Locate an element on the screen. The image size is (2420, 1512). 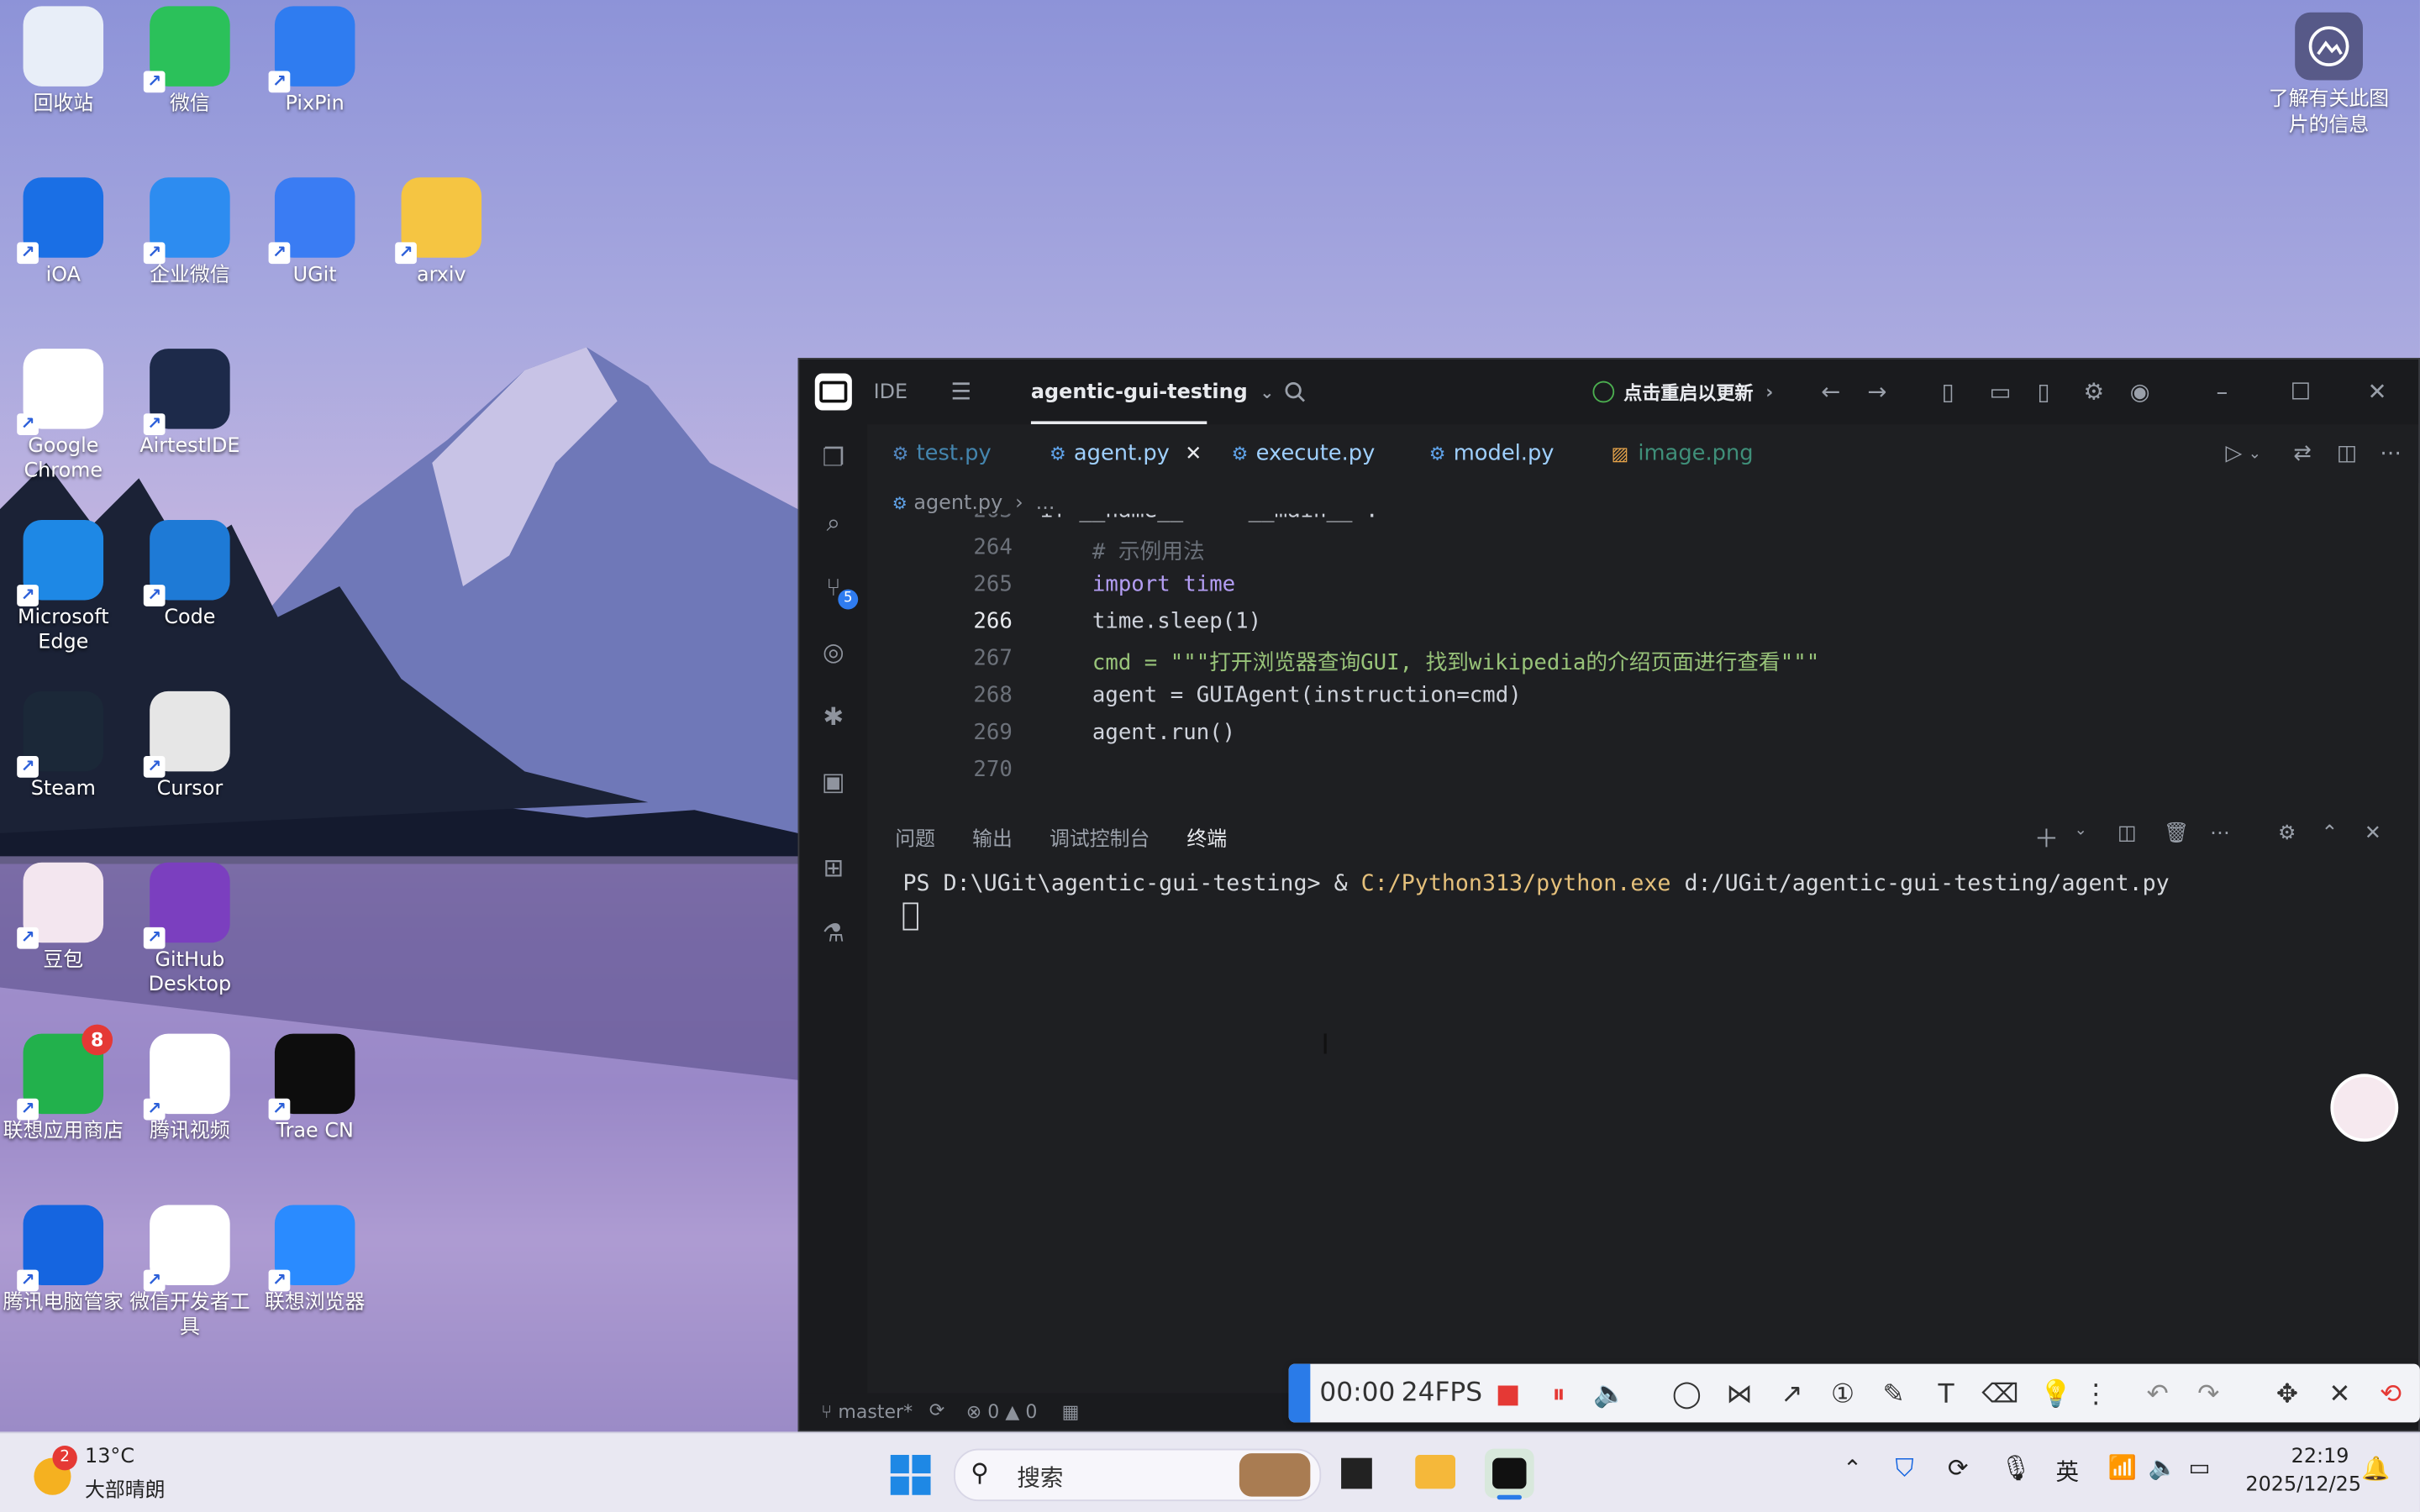
security-shield-icon: ⛉ is located at coordinates (1904, 1468).